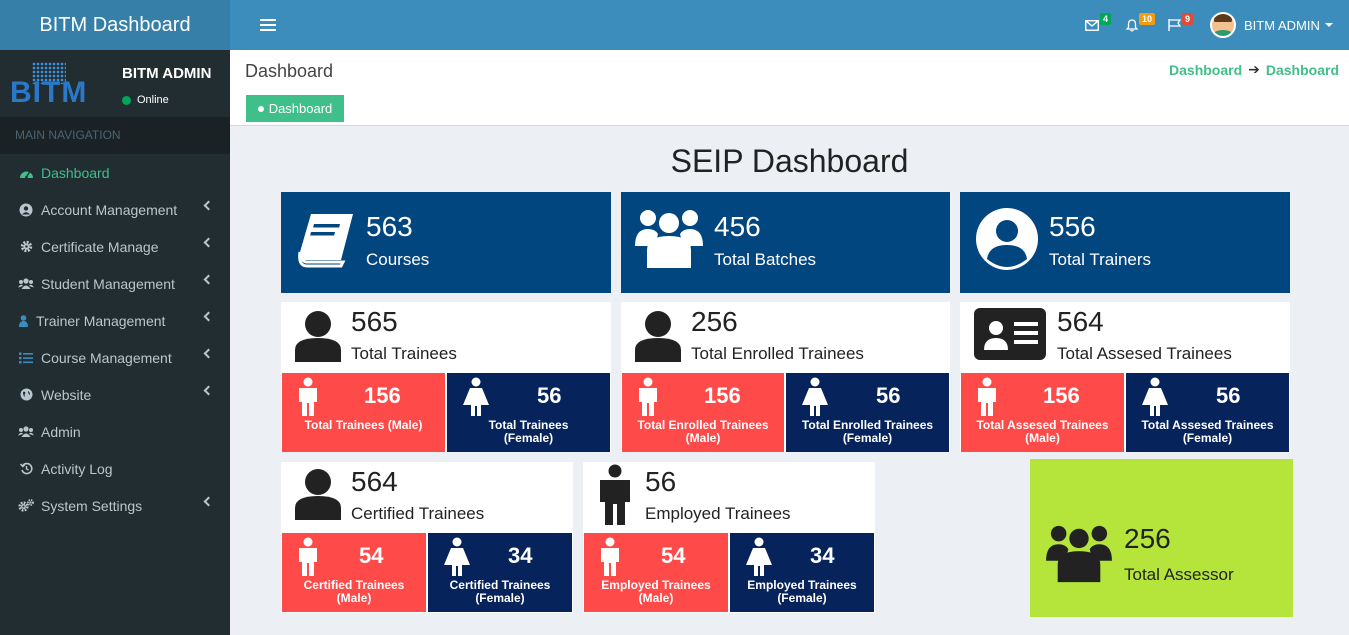 This screenshot has width=1349, height=635. What do you see at coordinates (66, 394) in the screenshot?
I see `sidebar-item-label: Website` at bounding box center [66, 394].